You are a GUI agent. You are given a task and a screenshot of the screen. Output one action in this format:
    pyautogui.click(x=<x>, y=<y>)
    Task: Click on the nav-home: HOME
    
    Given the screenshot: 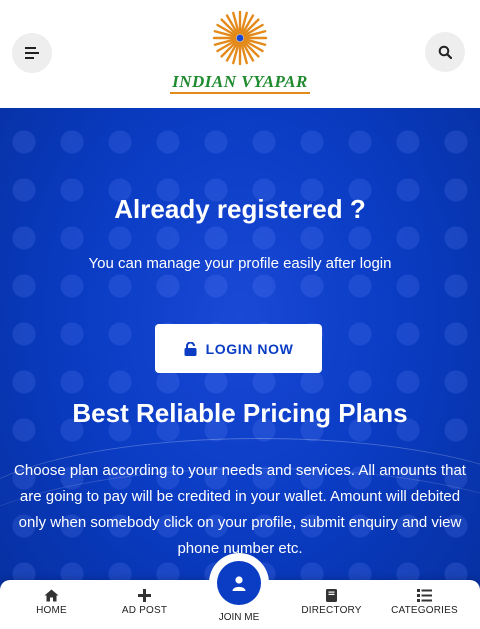 What is the action you would take?
    pyautogui.click(x=51, y=604)
    